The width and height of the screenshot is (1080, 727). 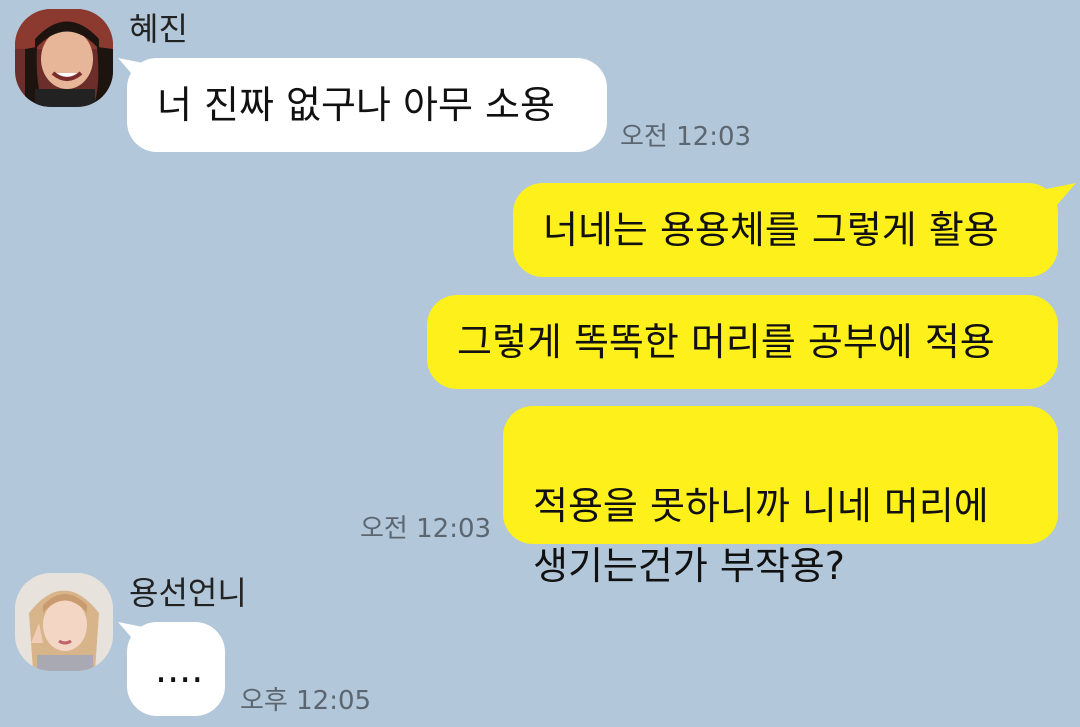 I want to click on message-bubble-incoming: 너 진짜 없구나 아무 소용, so click(x=367, y=105).